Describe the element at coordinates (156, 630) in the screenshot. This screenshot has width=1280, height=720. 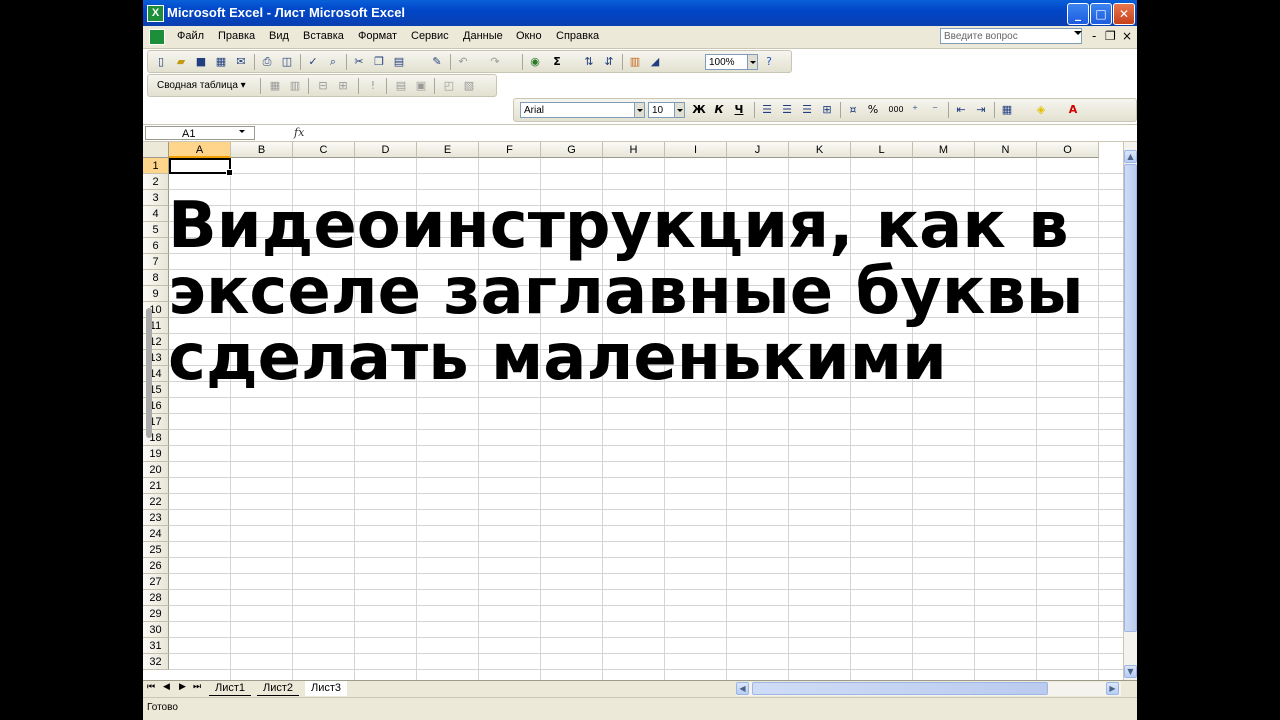
I see `row-header-30: 30` at that location.